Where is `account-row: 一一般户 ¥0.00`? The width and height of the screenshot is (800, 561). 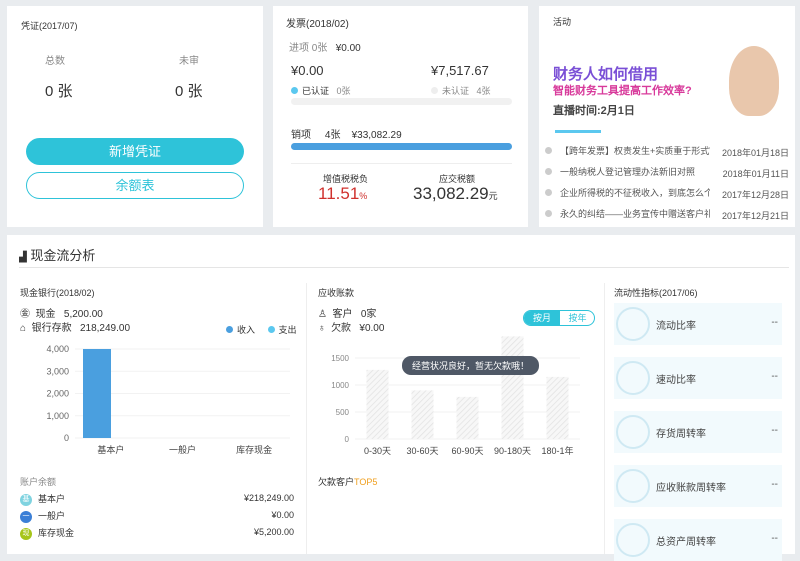
account-row: 一一般户 ¥0.00 is located at coordinates (157, 517).